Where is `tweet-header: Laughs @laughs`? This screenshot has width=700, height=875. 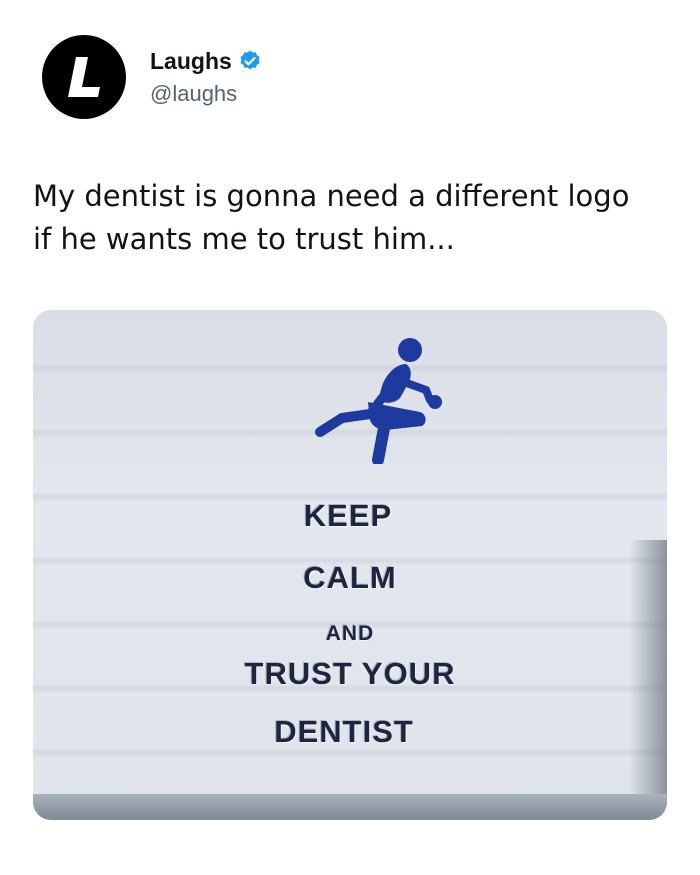
tweet-header: Laughs @laughs is located at coordinates (152, 77).